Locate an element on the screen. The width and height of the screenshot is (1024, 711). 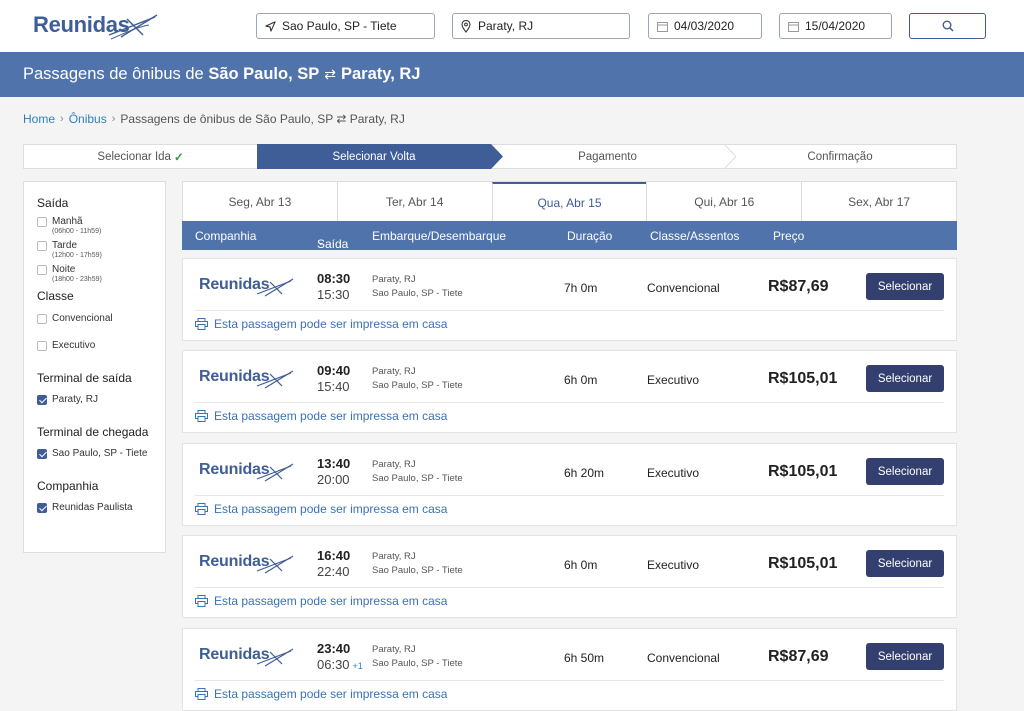
arrival-time-value: 06:30 is located at coordinates (333, 664).